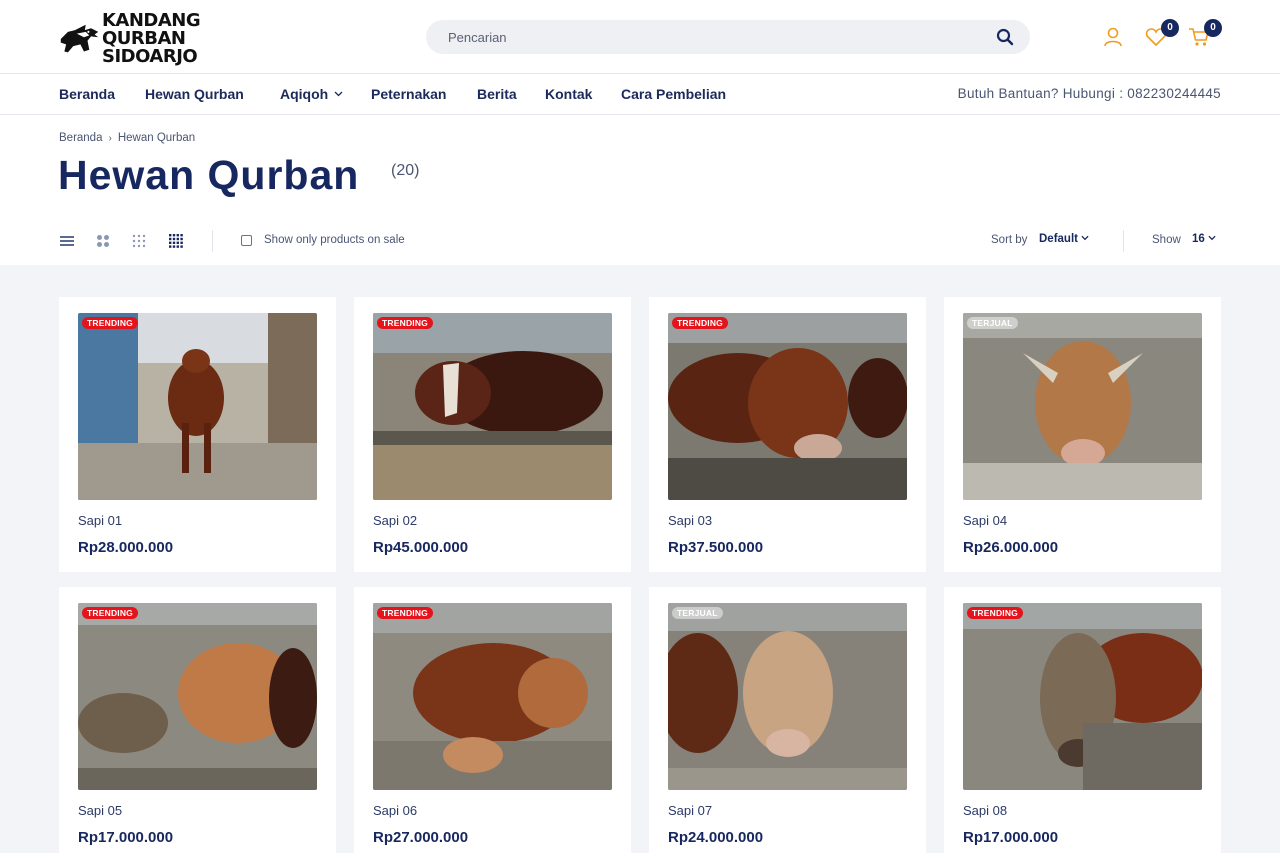  I want to click on cart-button: 0, so click(1205, 33).